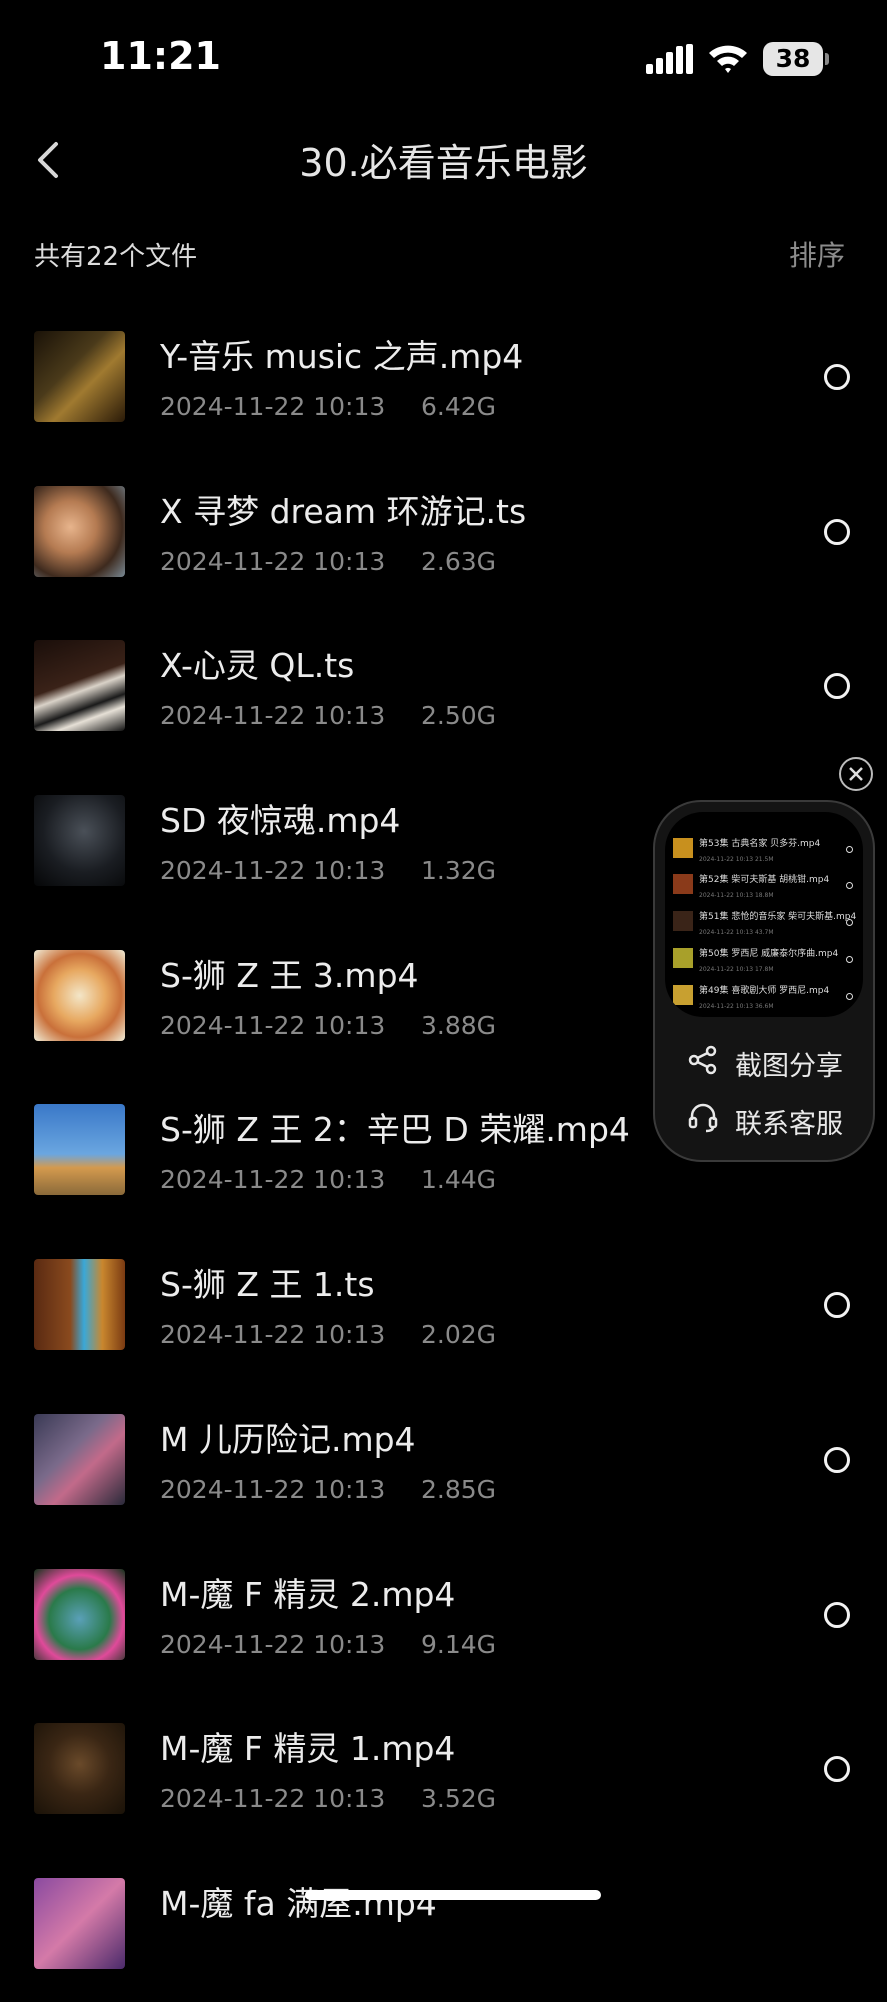 This screenshot has height=2002, width=887. What do you see at coordinates (459, 1335) in the screenshot?
I see `file-size: 2.02G` at bounding box center [459, 1335].